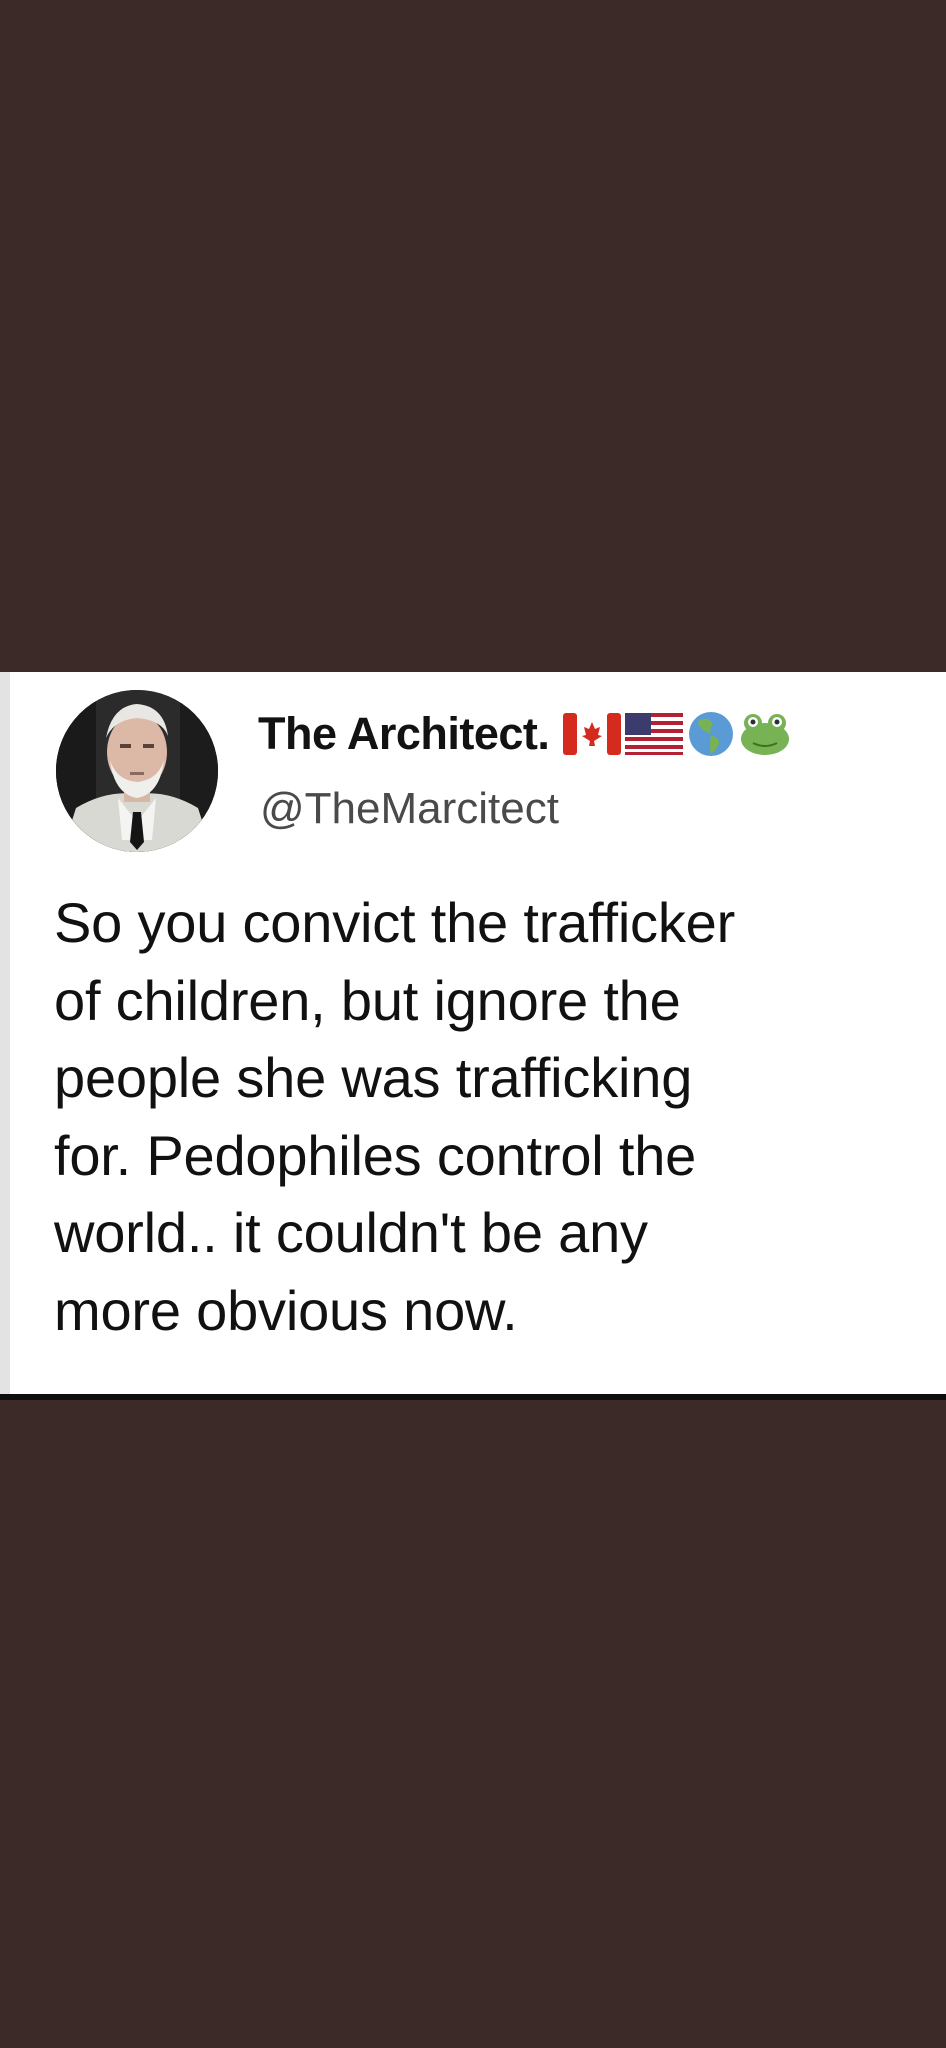  Describe the element at coordinates (404, 734) in the screenshot. I see `display-name: The Architect.` at that location.